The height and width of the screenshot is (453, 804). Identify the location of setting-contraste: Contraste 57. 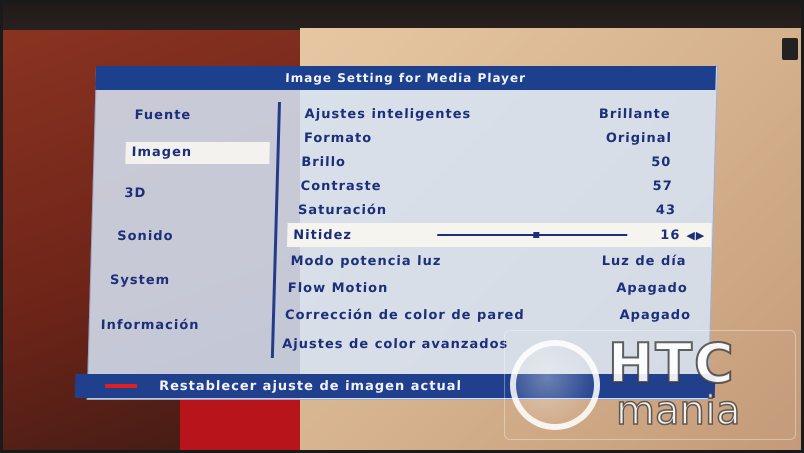
(486, 186).